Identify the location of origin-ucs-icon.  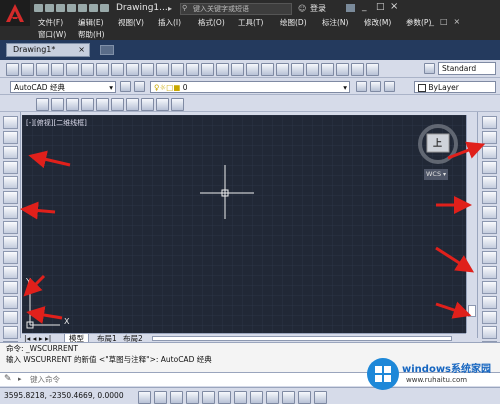
(132, 104).